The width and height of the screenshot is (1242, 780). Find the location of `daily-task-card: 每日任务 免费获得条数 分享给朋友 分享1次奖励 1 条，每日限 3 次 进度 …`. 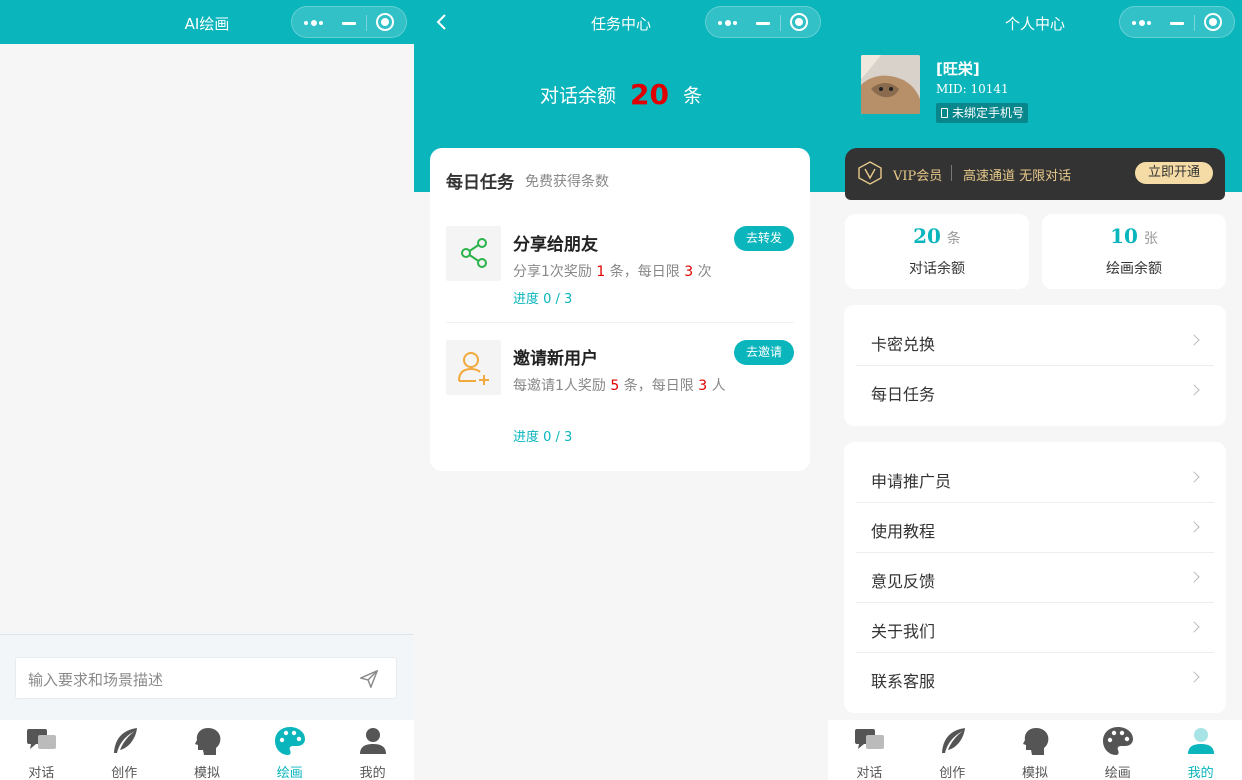

daily-task-card: 每日任务 免费获得条数 分享给朋友 分享1次奖励 1 条，每日限 3 次 进度 … is located at coordinates (620, 309).